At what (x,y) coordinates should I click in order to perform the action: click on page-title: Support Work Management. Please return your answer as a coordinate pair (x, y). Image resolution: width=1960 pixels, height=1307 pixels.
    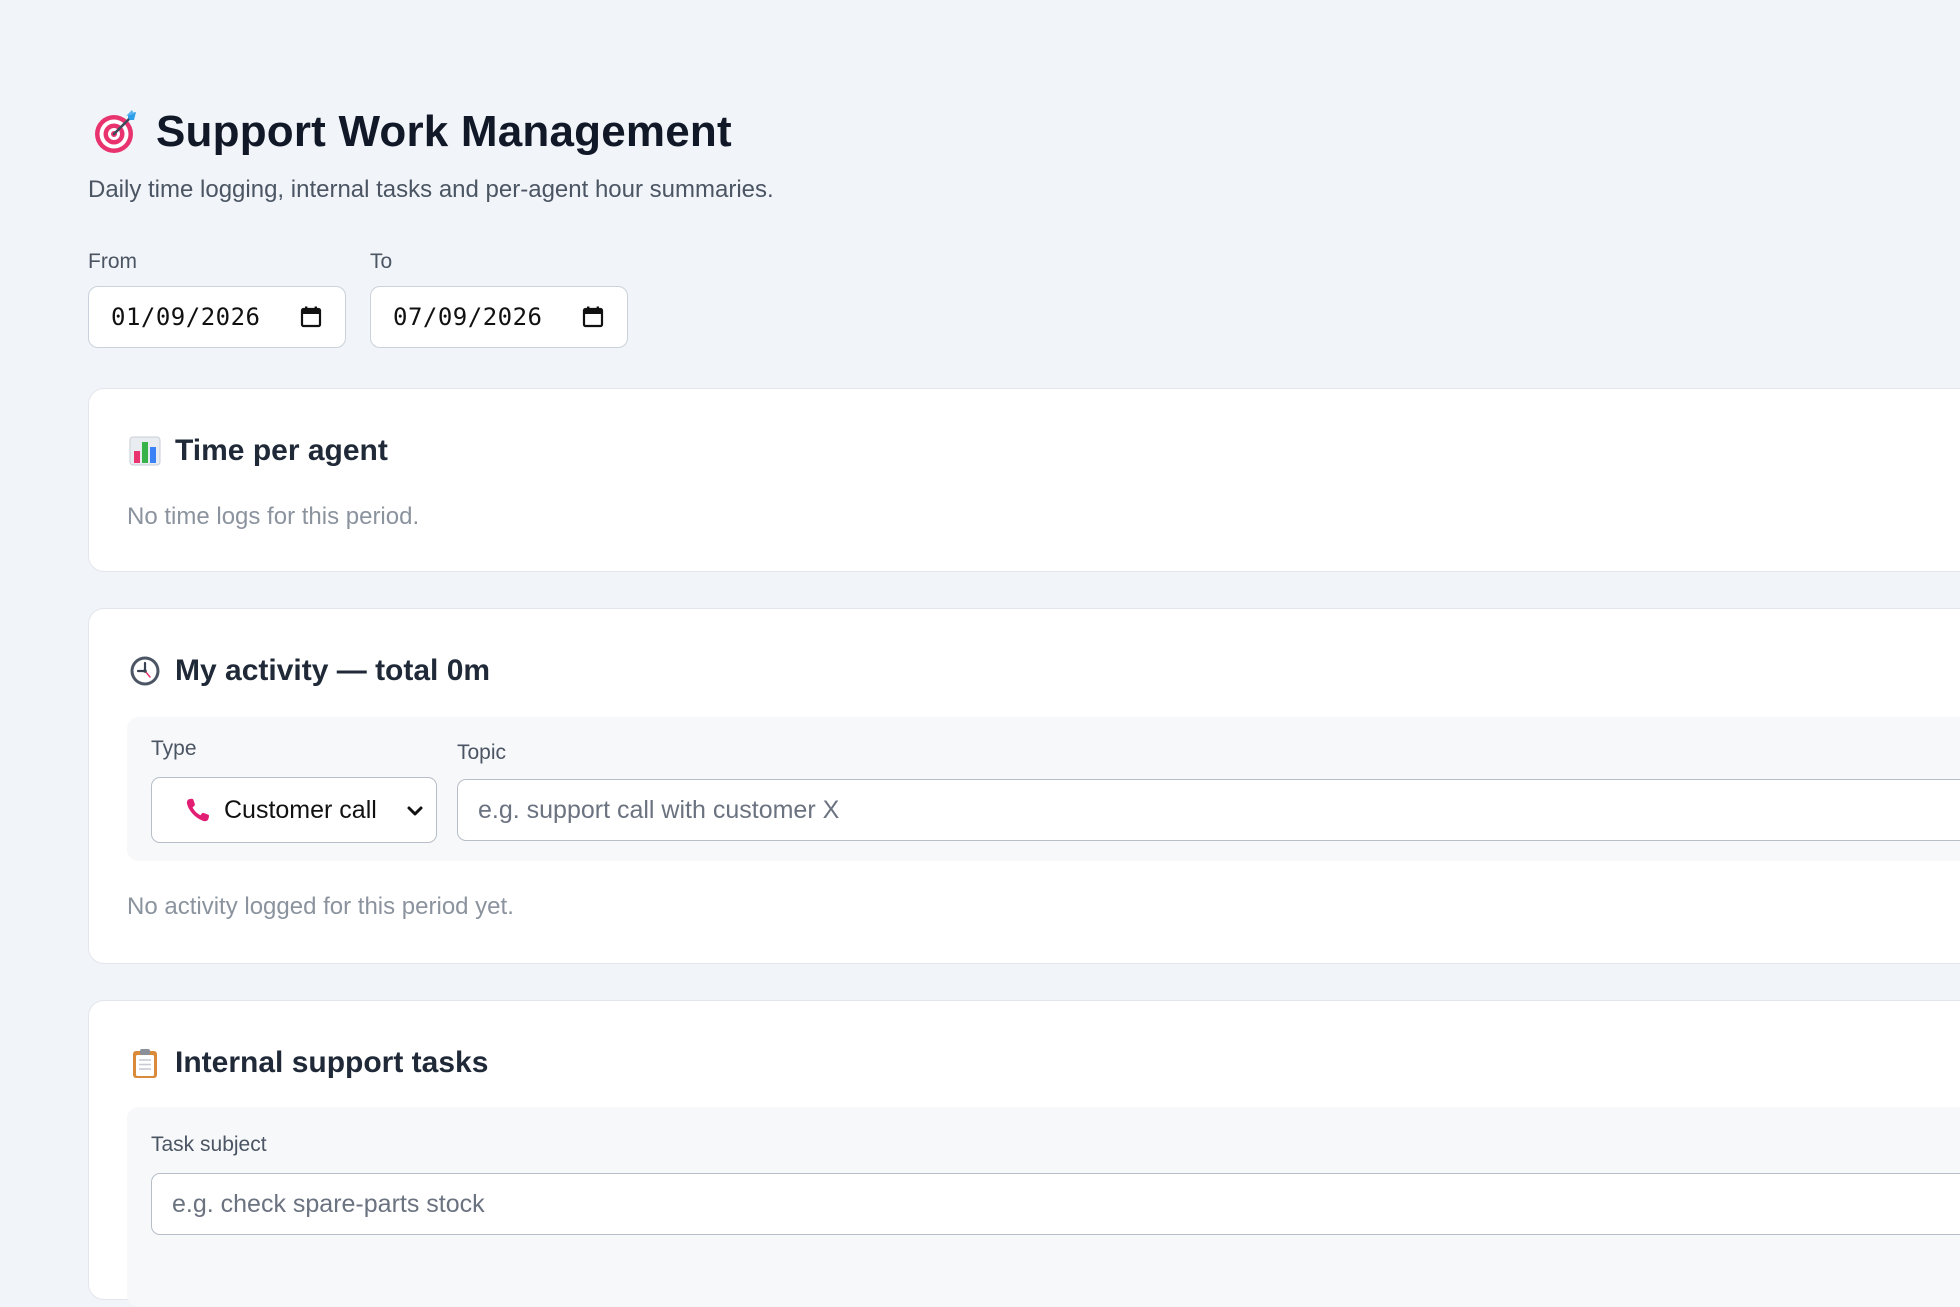
    Looking at the image, I should click on (444, 131).